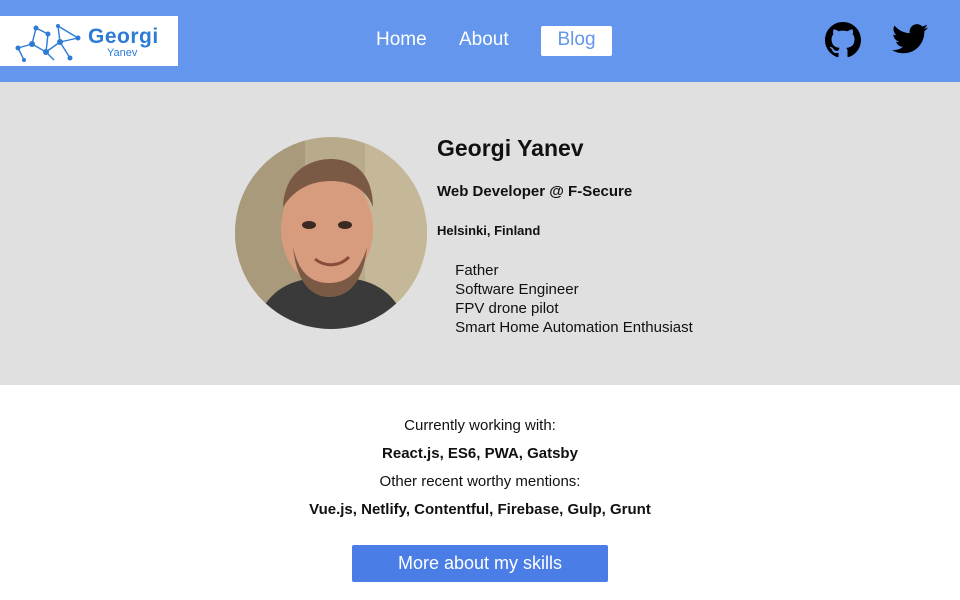 This screenshot has height=600, width=960. I want to click on profile-location: Helsinki, Finland, so click(489, 230).